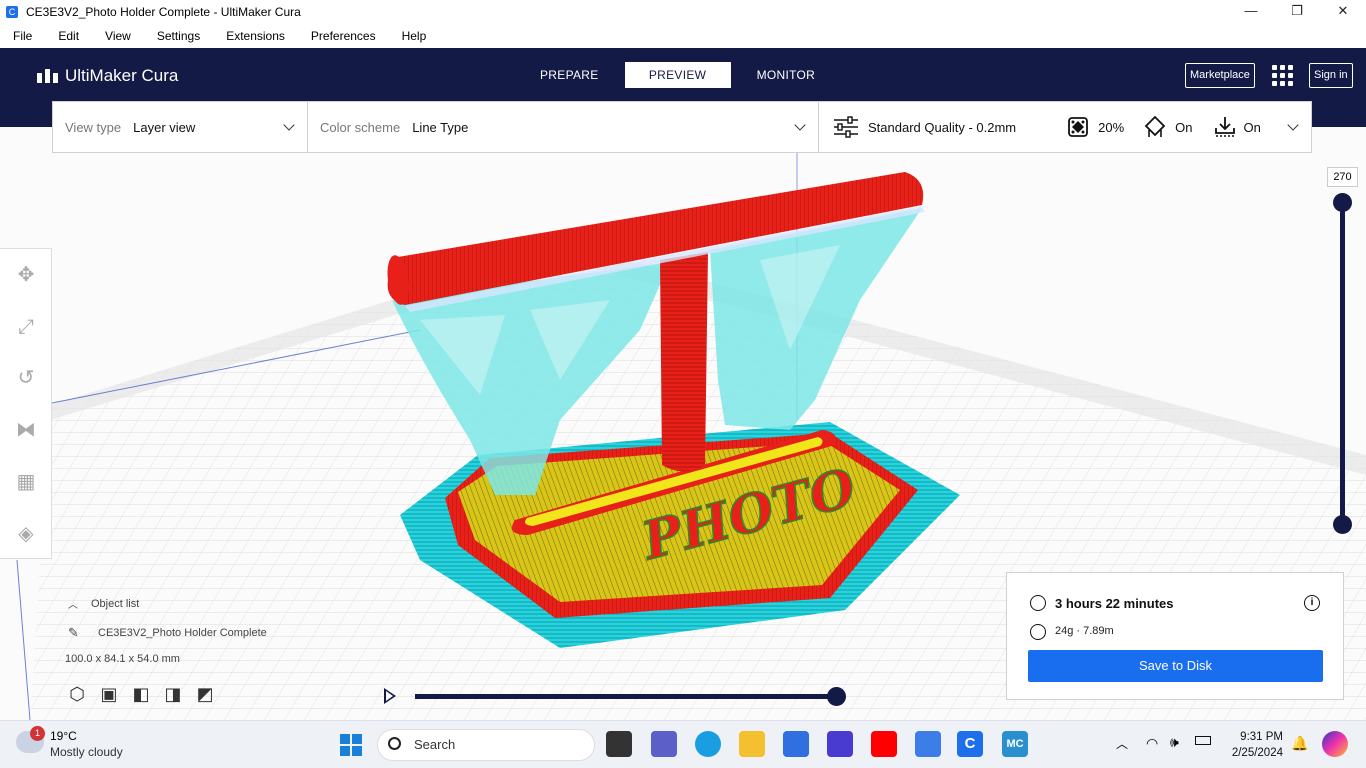 Image resolution: width=1366 pixels, height=768 pixels. Describe the element at coordinates (22, 36) in the screenshot. I see `menu-file: File` at that location.